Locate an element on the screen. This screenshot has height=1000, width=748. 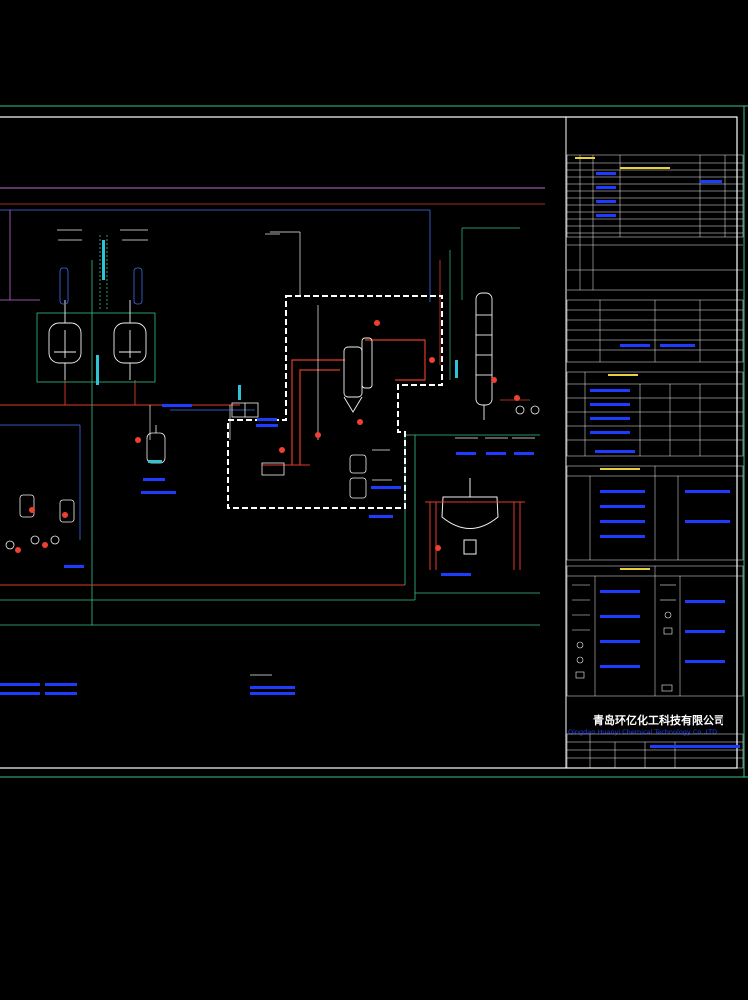
reactor-b is located at coordinates (130, 340).